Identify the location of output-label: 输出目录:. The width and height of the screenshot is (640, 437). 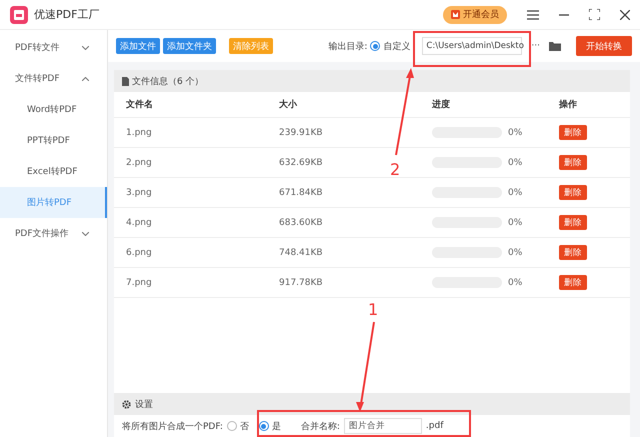
(348, 46).